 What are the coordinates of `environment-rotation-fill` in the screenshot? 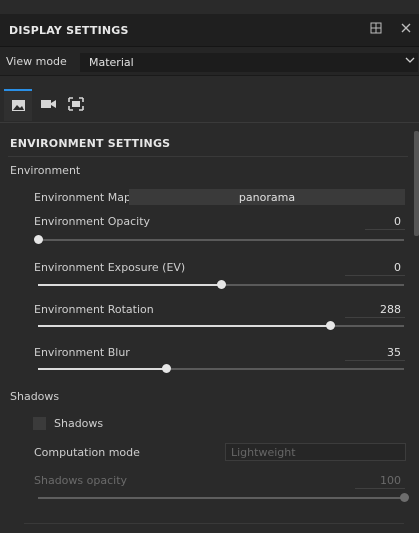 It's located at (184, 326).